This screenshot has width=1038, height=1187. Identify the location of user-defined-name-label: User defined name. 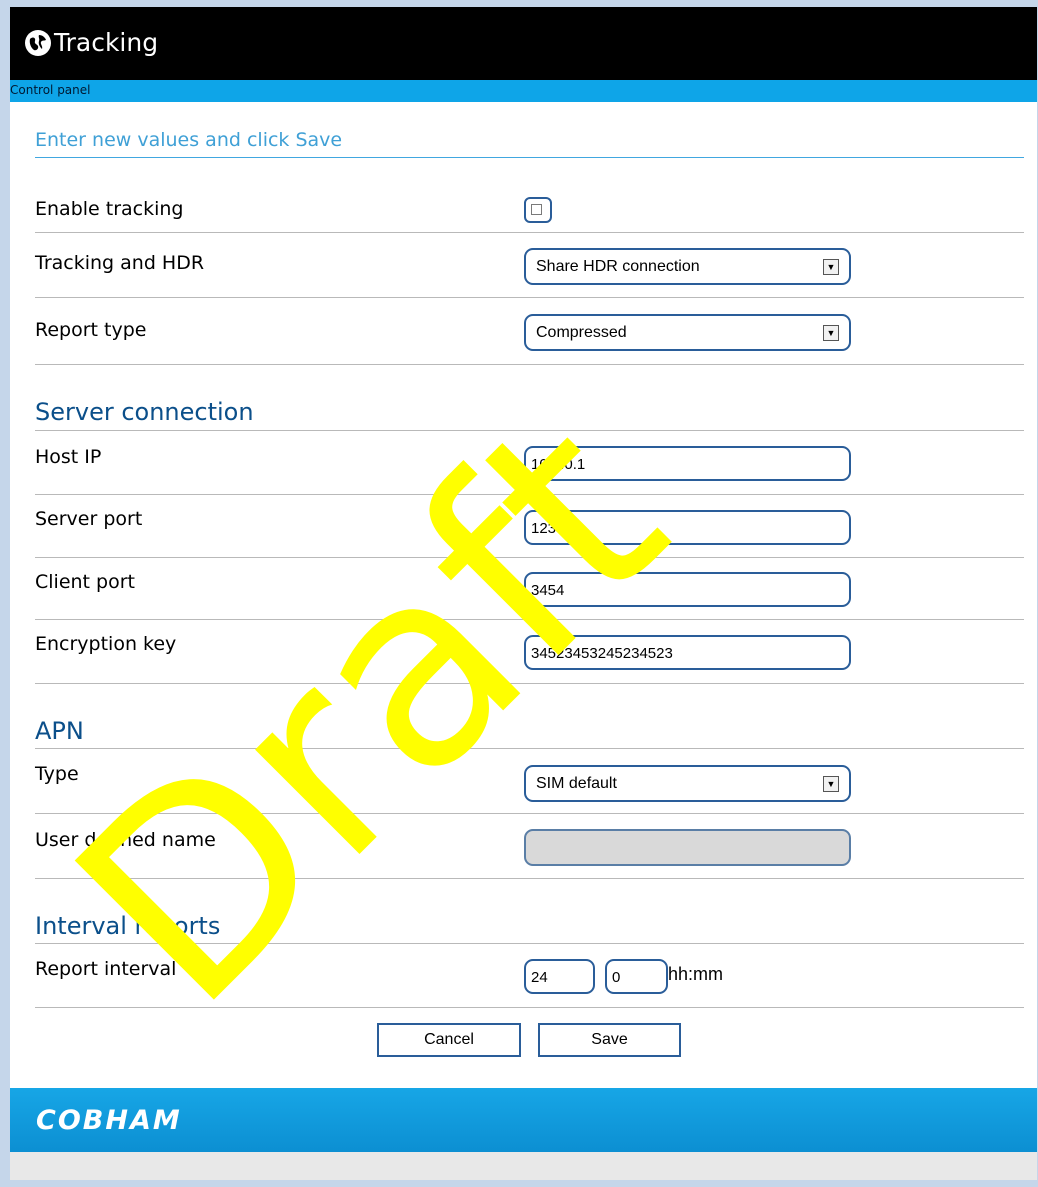
(125, 840).